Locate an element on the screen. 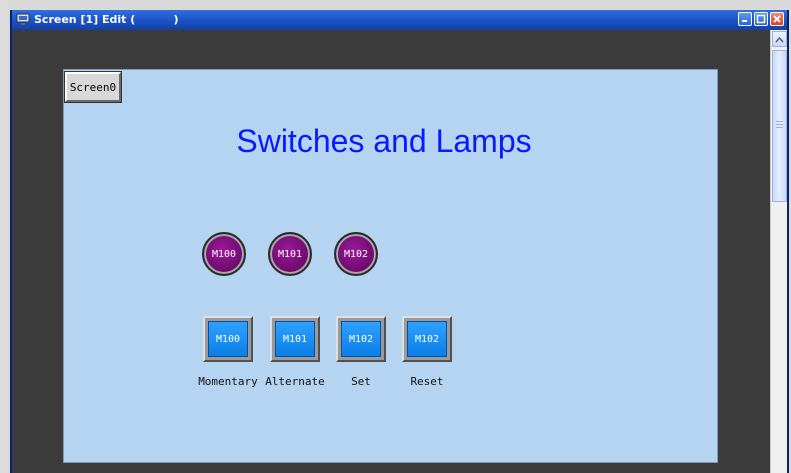 This screenshot has width=791, height=473. scroll-grip is located at coordinates (779, 125).